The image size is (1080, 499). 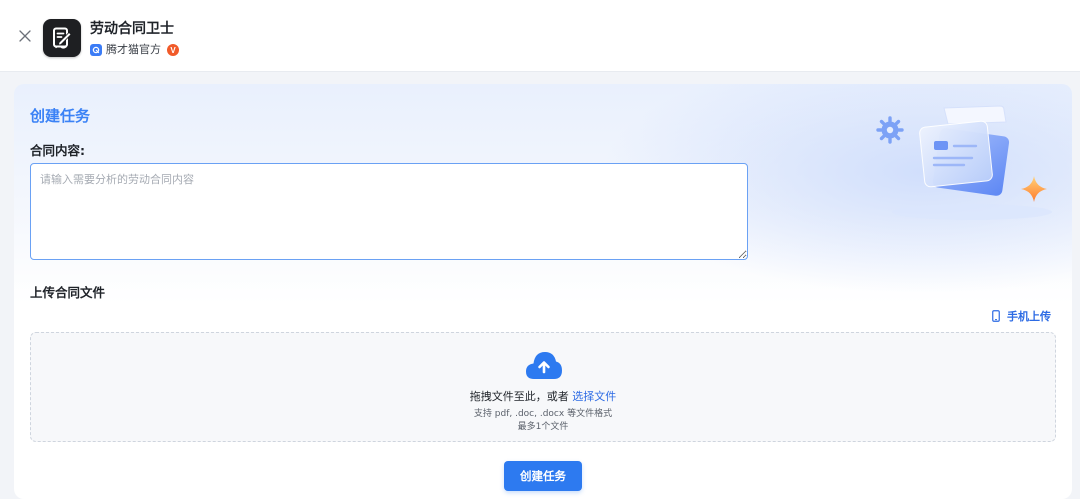 What do you see at coordinates (543, 414) in the screenshot?
I see `supported-formats-text: 支持 pdf, .doc, .docx 等文件格式` at bounding box center [543, 414].